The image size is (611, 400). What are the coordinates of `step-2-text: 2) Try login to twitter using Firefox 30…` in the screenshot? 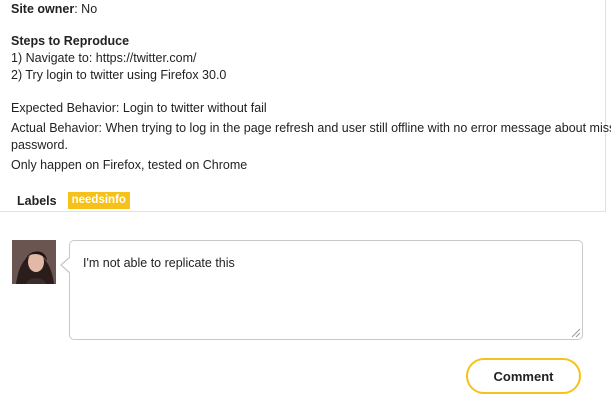 It's located at (119, 75).